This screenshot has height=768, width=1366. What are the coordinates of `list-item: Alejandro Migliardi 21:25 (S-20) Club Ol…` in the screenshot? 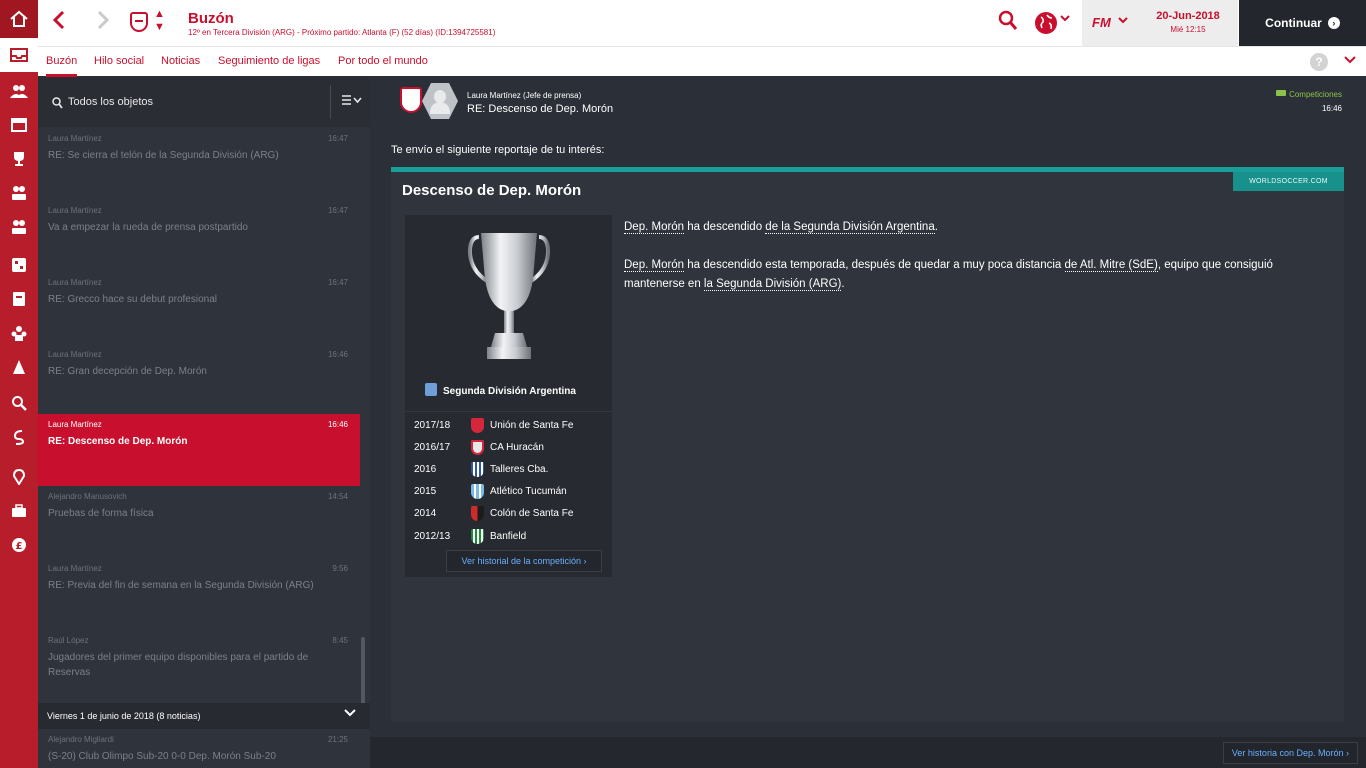 It's located at (199, 748).